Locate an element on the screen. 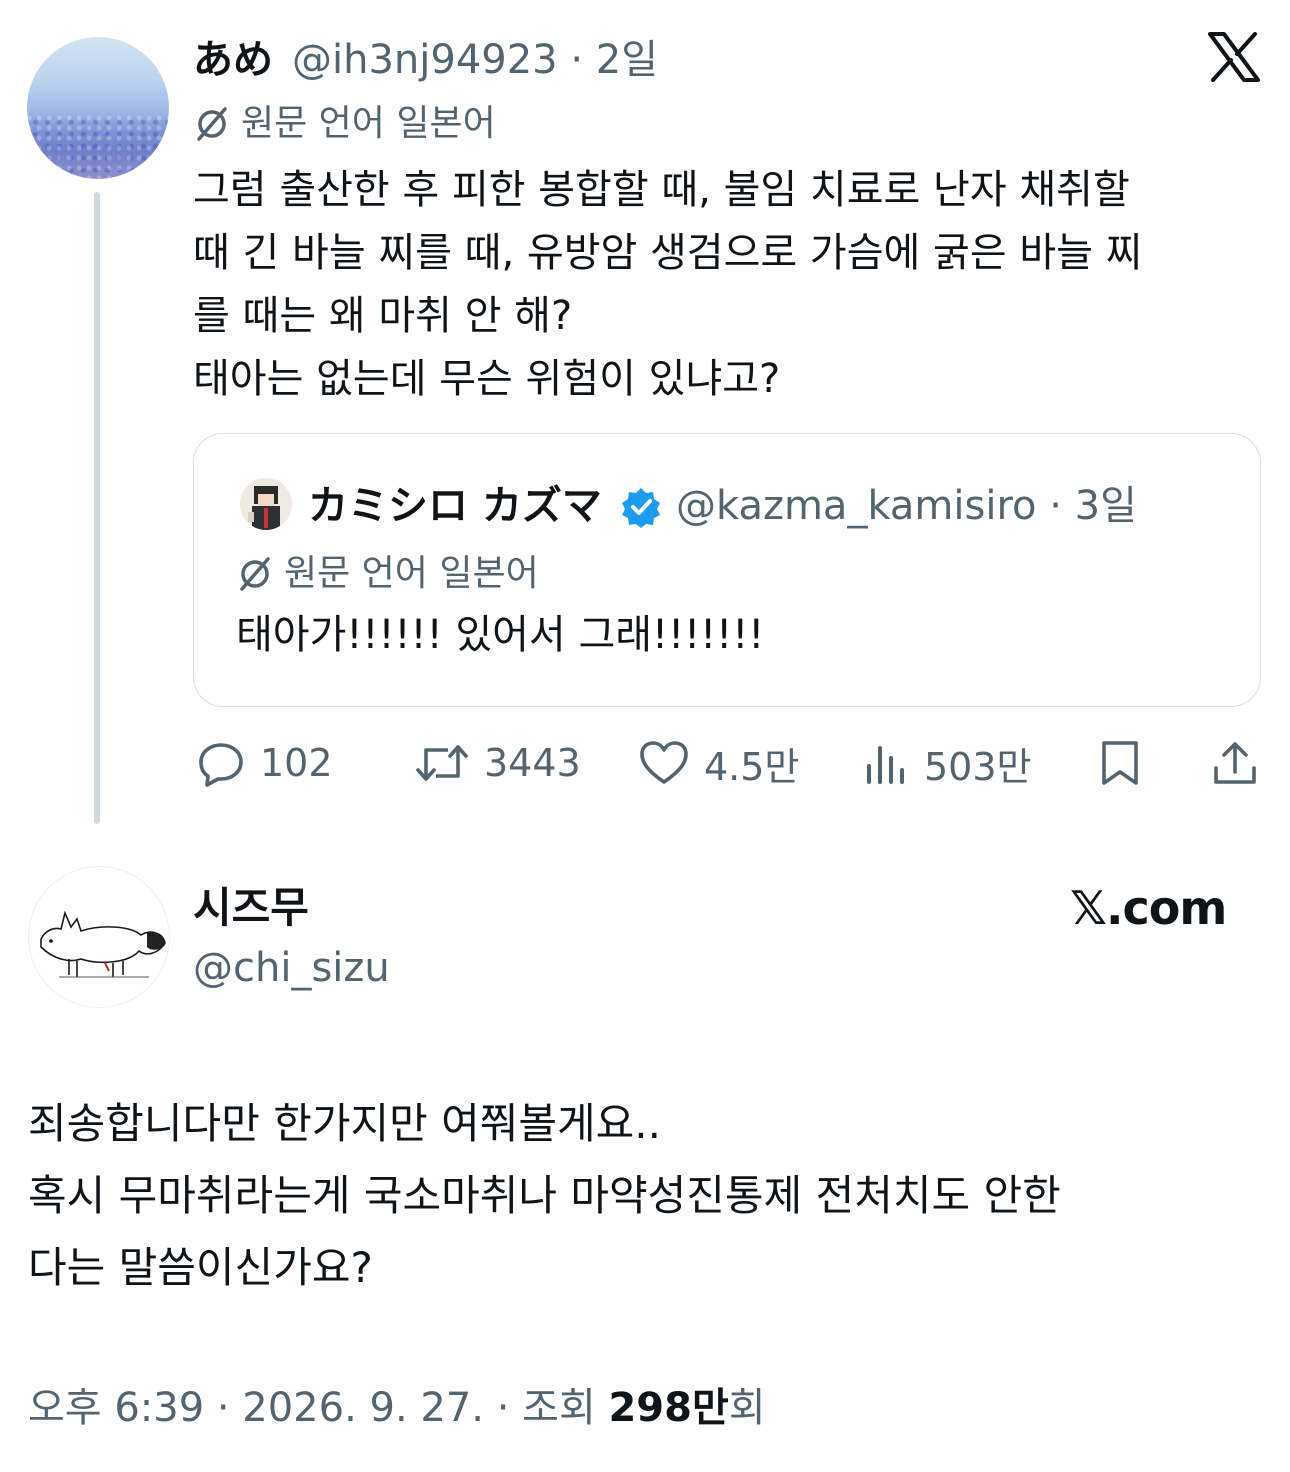  bookmark-button is located at coordinates (1120, 763).